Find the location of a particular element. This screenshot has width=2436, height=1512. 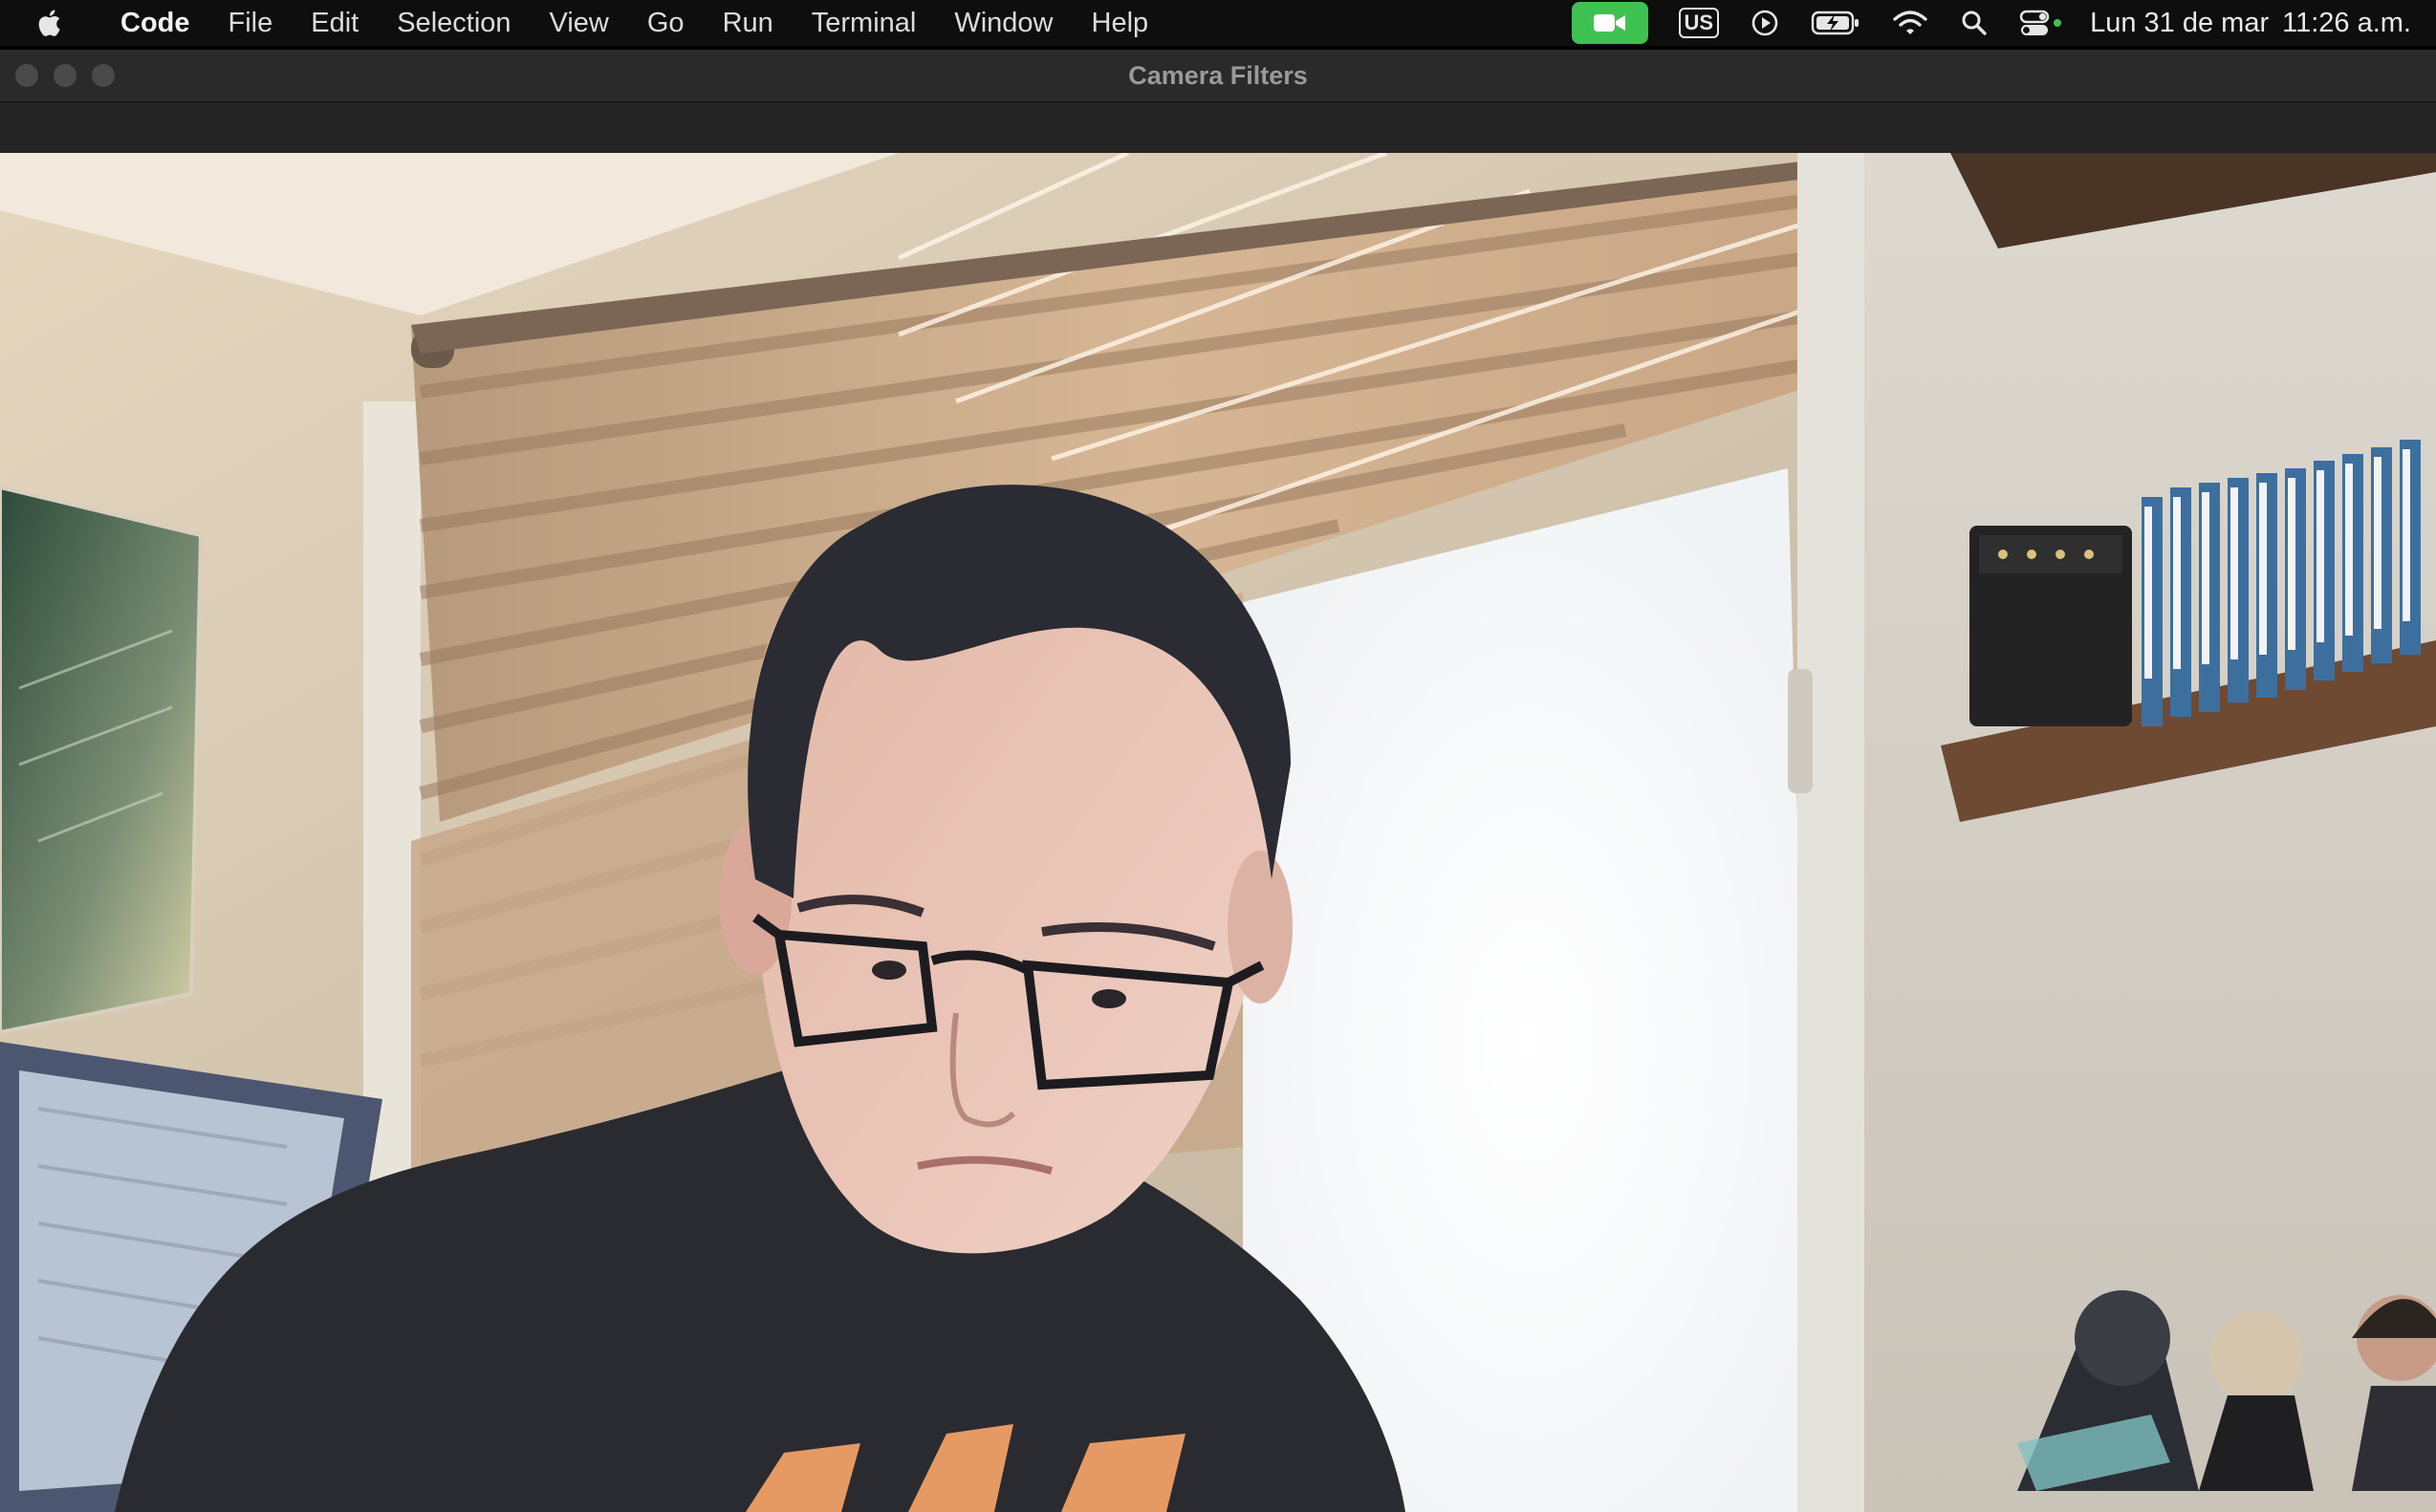

apple-icon is located at coordinates (50, 23).